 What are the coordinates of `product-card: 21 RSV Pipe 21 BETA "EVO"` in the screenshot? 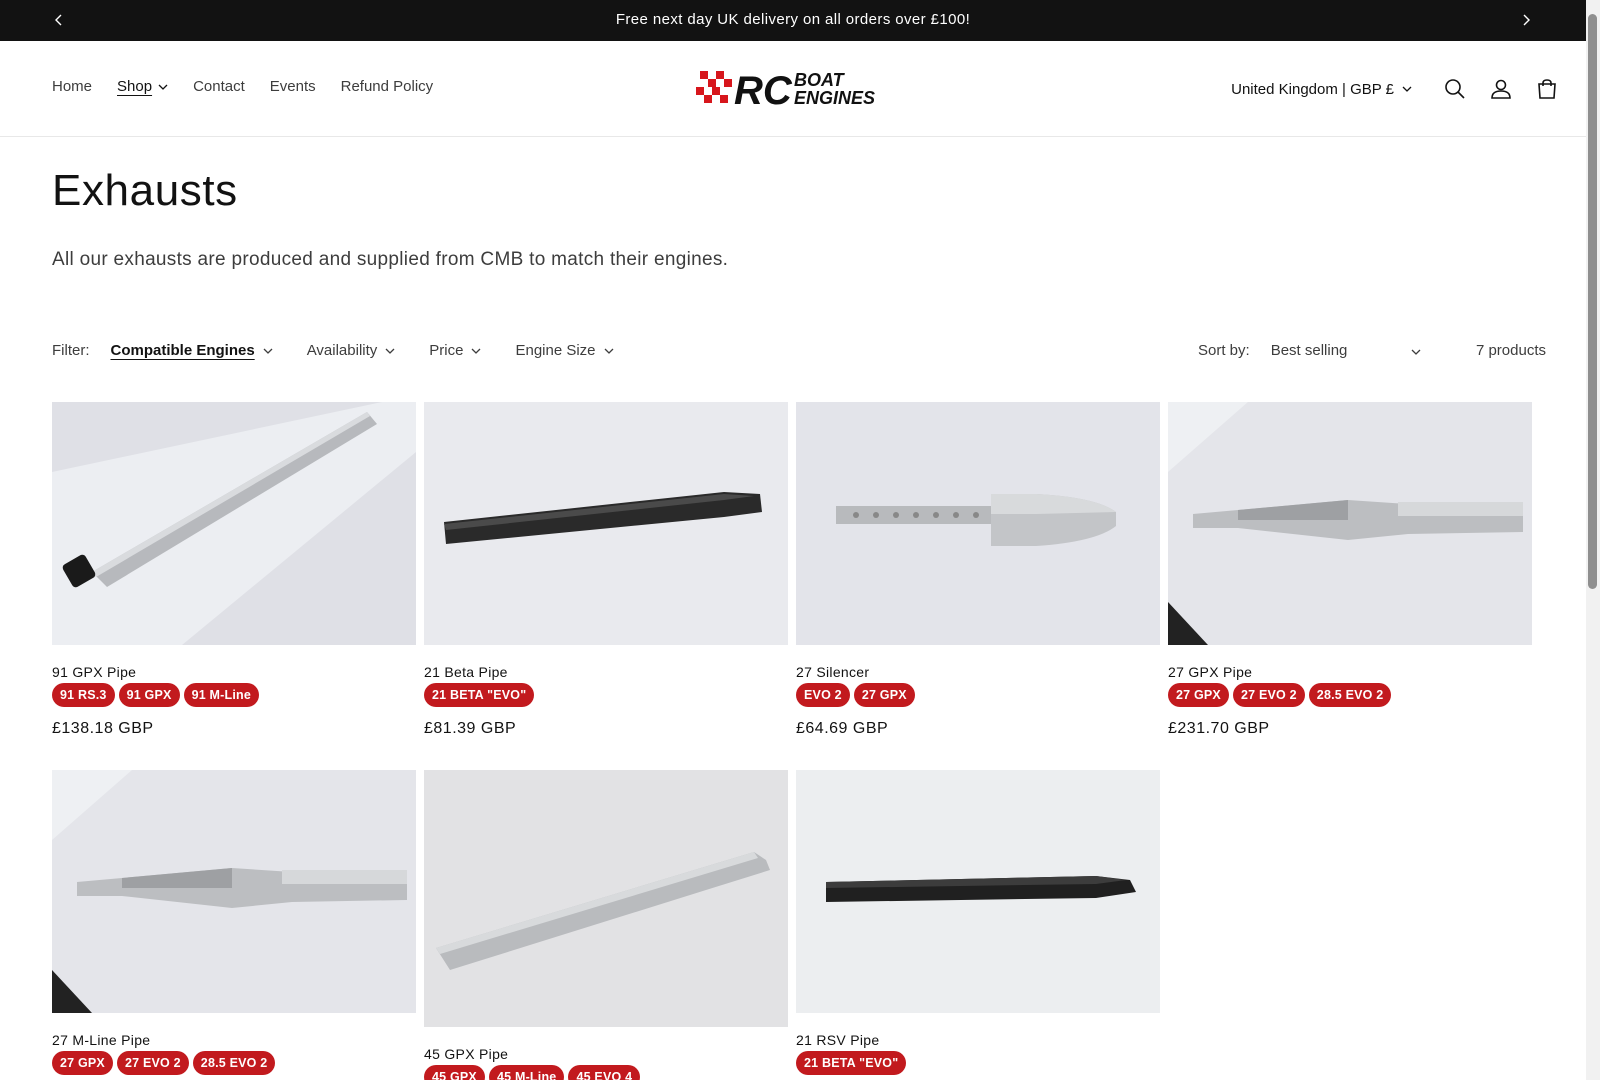 It's located at (978, 922).